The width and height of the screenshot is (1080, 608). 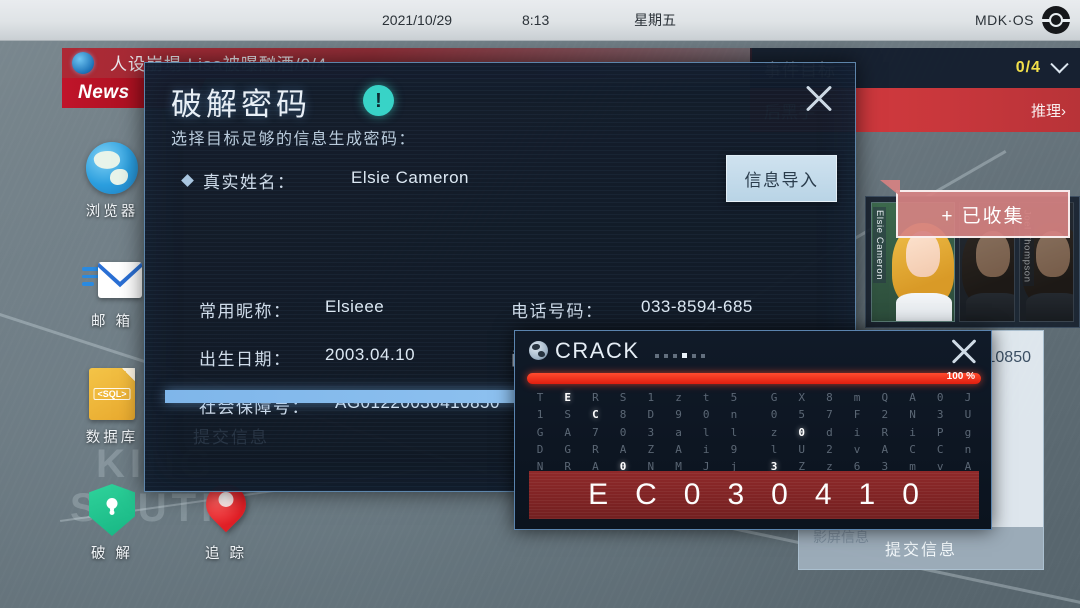 I want to click on browser-globe-icon, so click(x=112, y=168).